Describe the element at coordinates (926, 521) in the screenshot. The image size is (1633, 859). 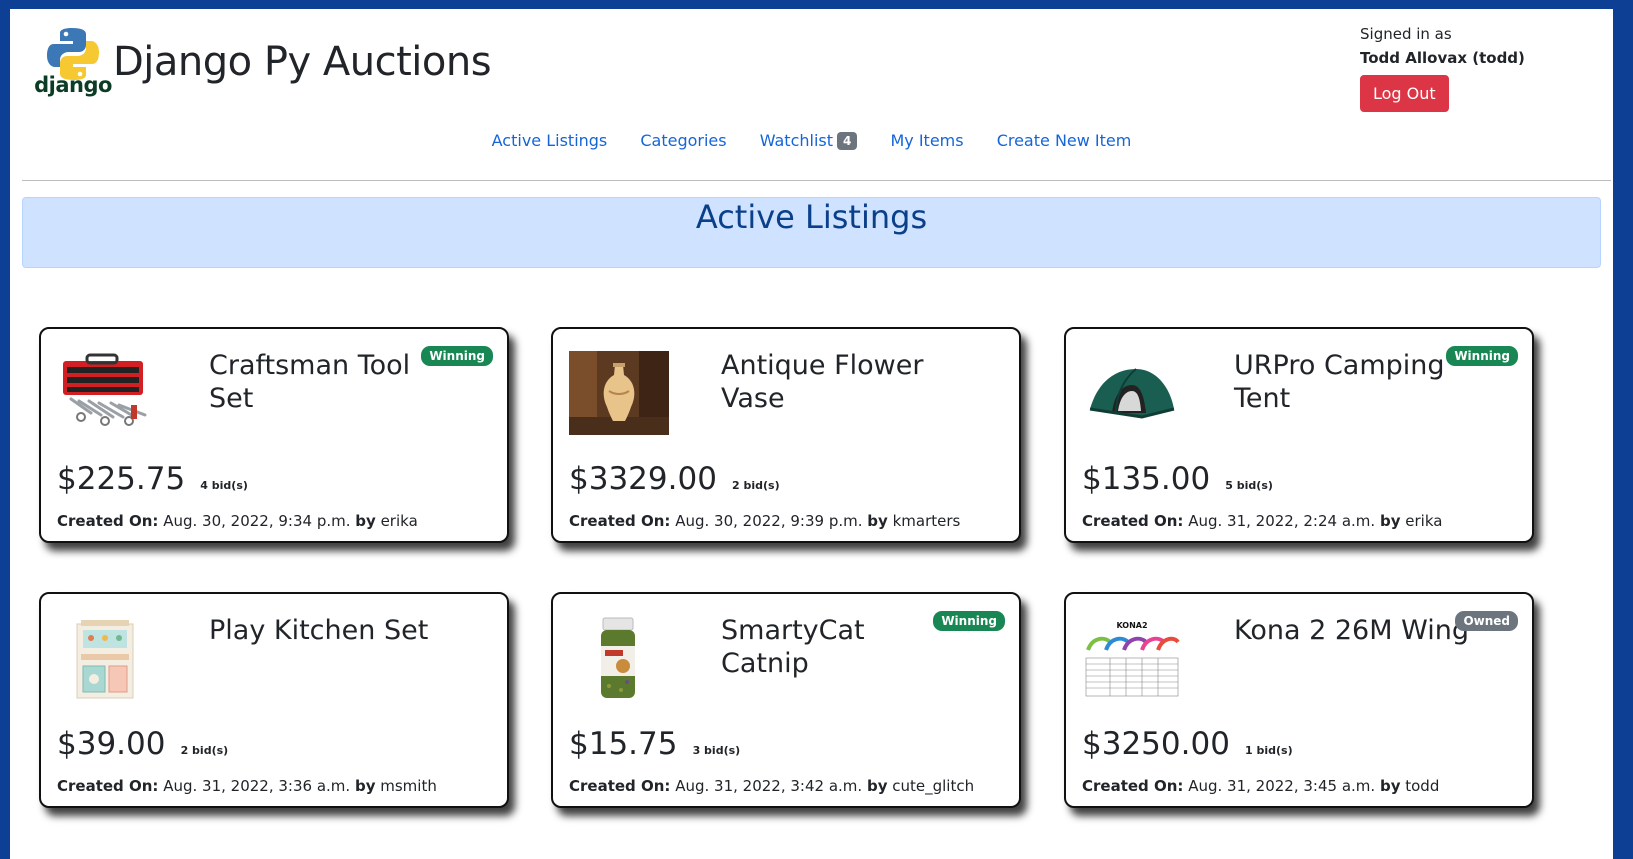
I see `listing-author: kmarters` at that location.